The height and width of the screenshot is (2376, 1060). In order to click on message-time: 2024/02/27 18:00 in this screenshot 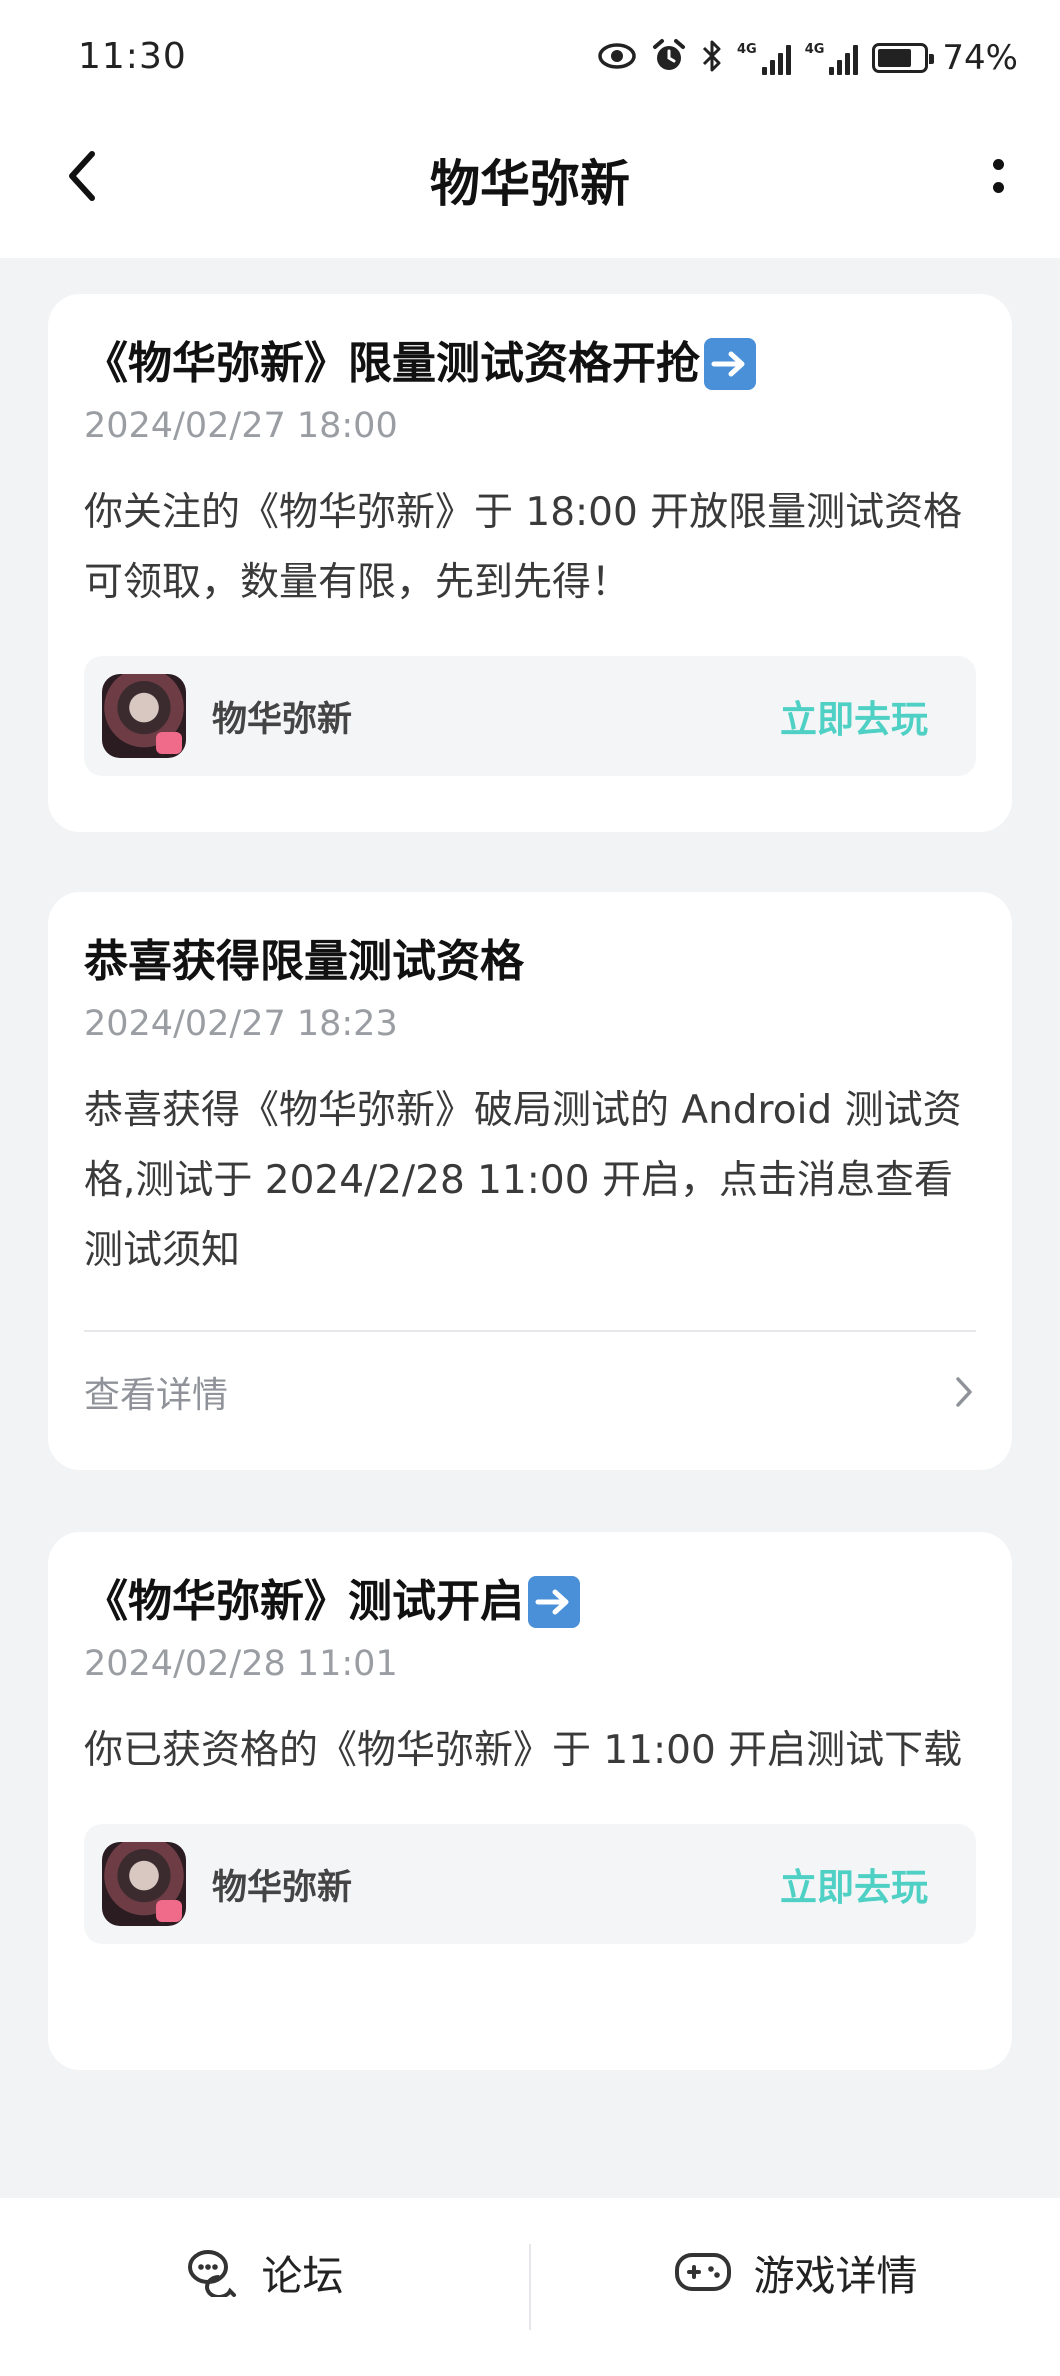, I will do `click(241, 426)`.